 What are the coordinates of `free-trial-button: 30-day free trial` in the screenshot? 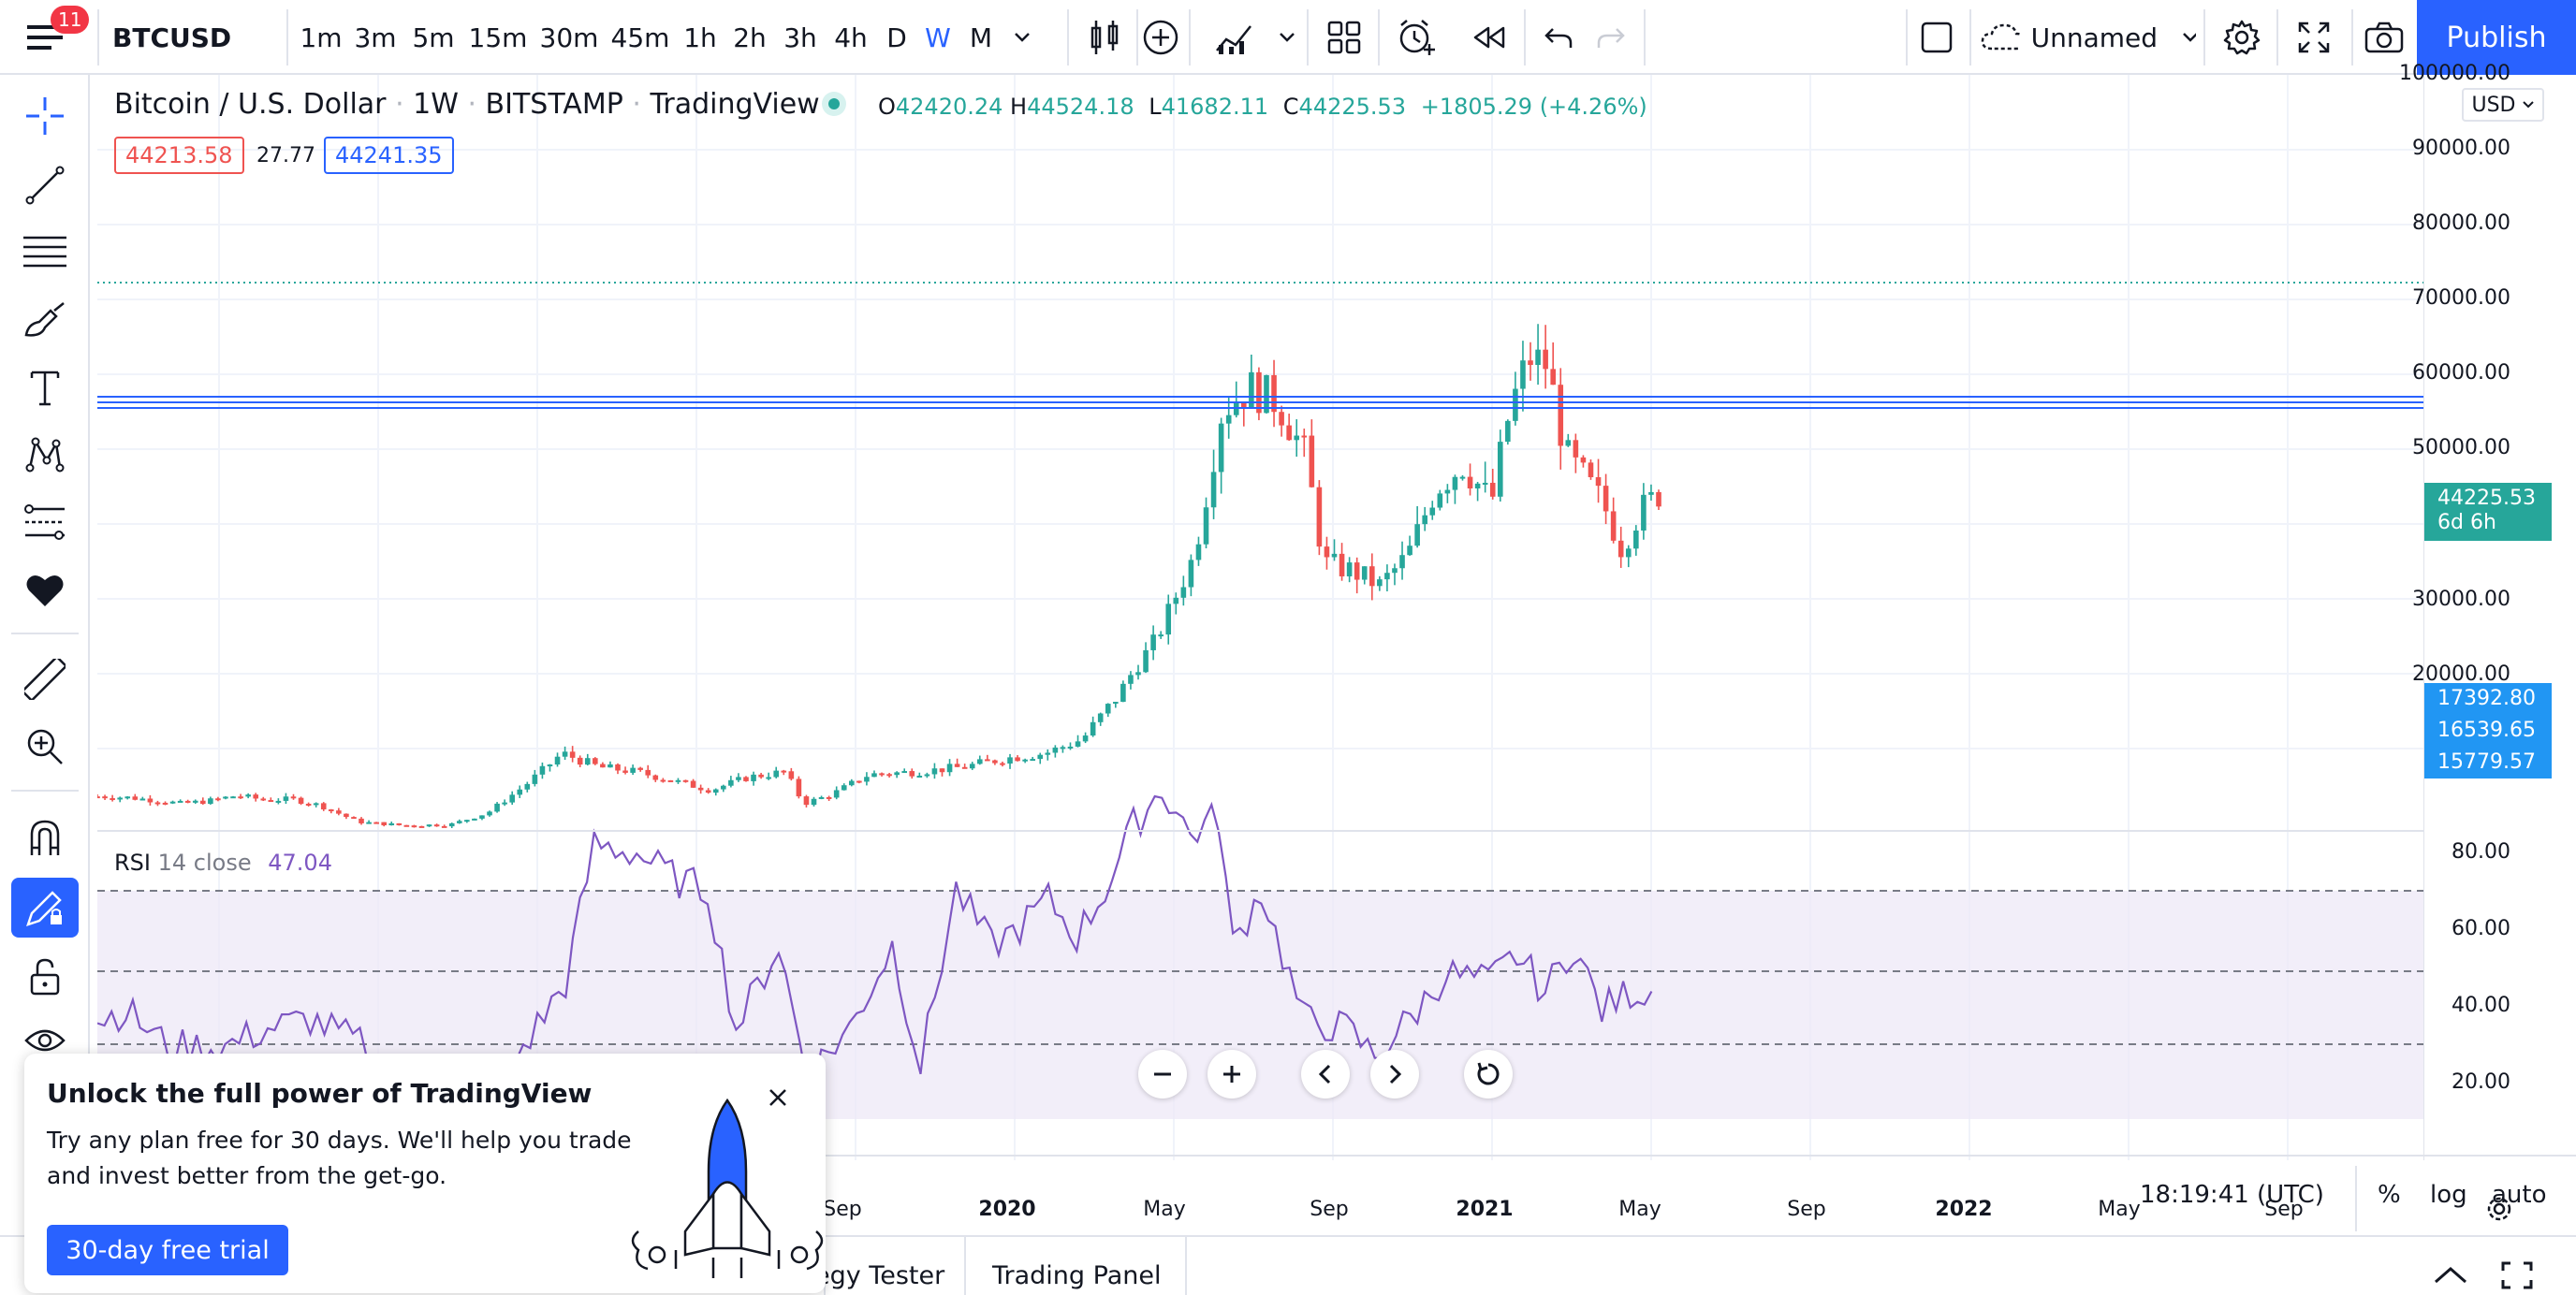 It's located at (167, 1250).